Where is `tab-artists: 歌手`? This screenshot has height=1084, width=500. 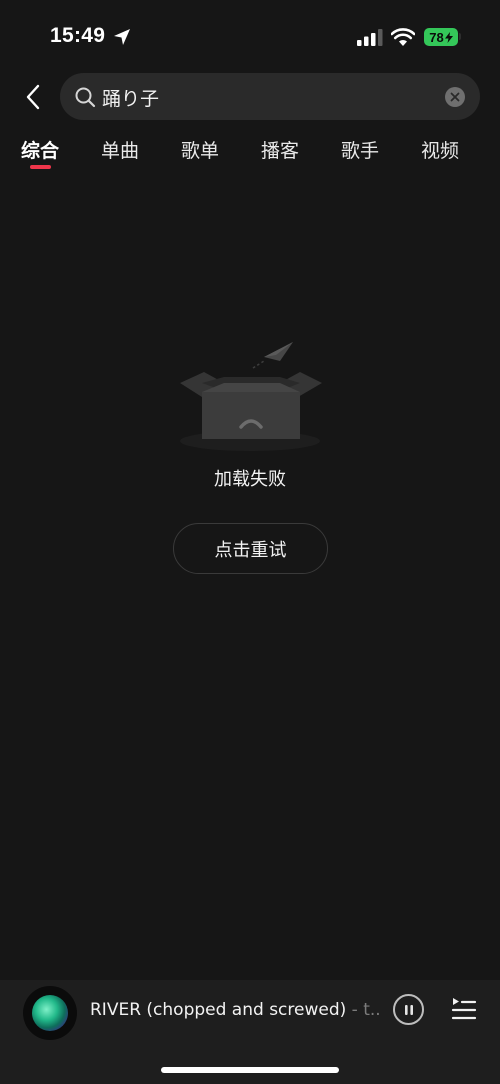 tab-artists: 歌手 is located at coordinates (360, 149).